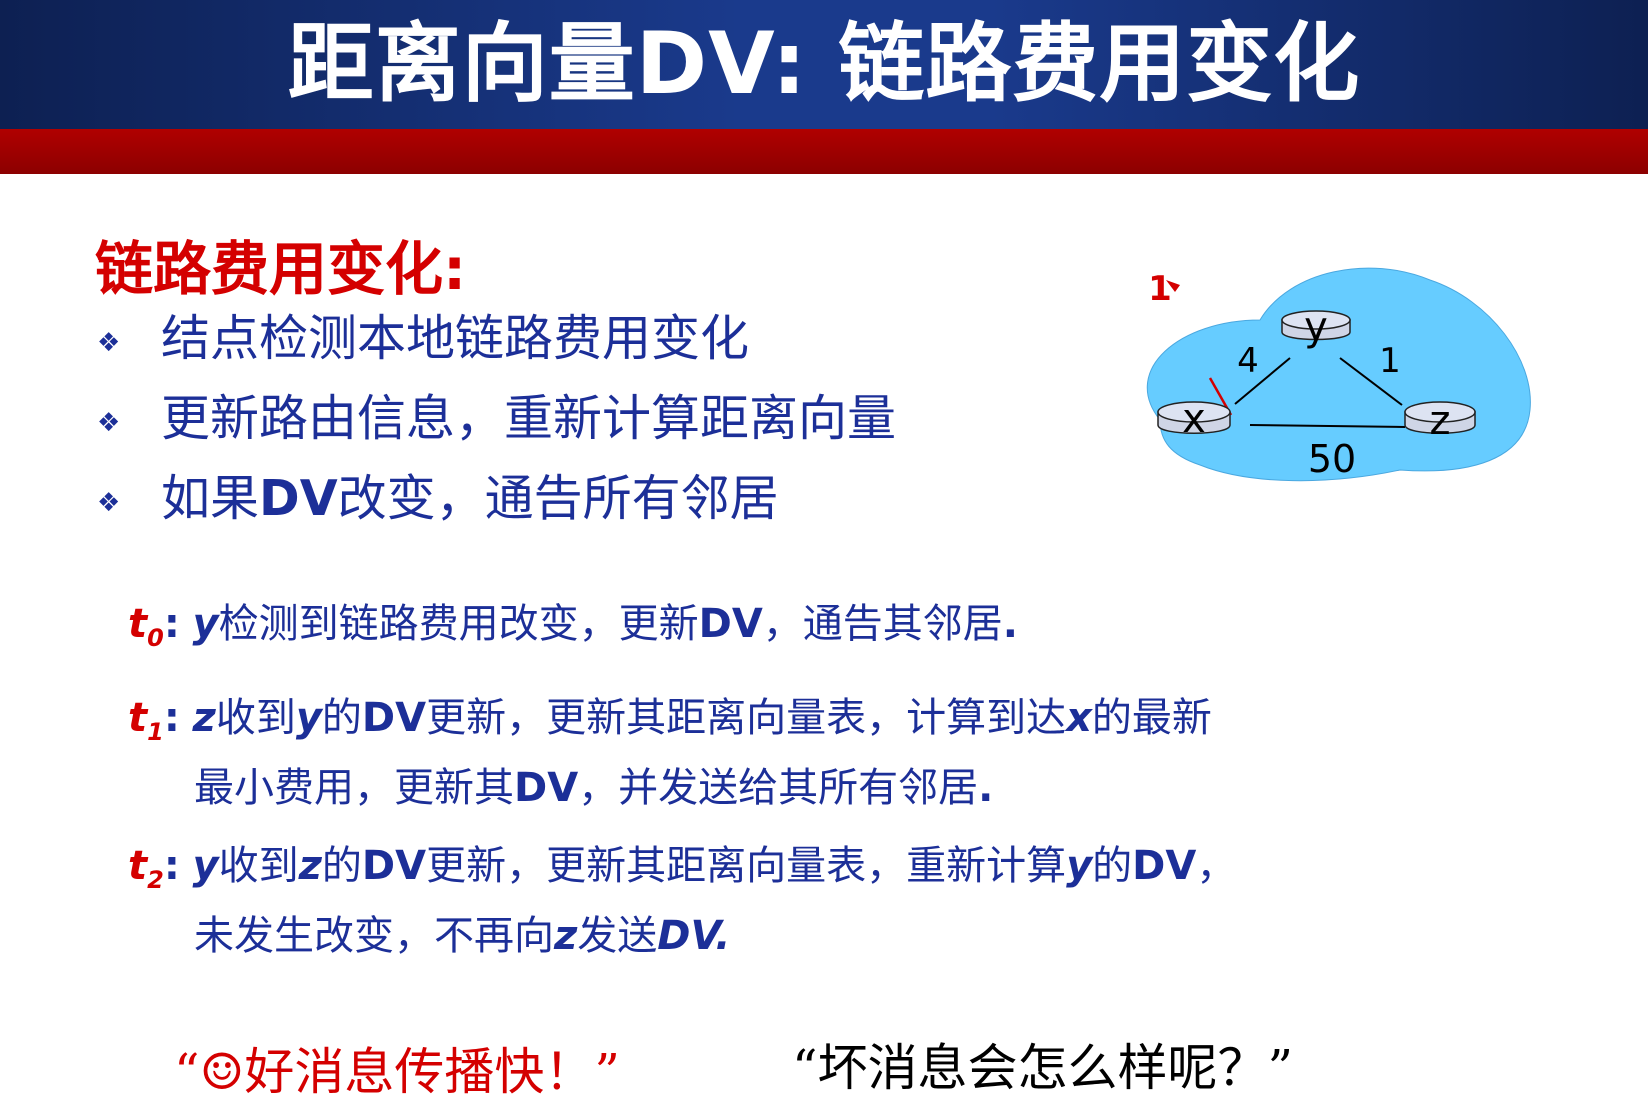  What do you see at coordinates (397, 1072) in the screenshot?
I see `good-news-quote: “☺好消息传播快！”` at bounding box center [397, 1072].